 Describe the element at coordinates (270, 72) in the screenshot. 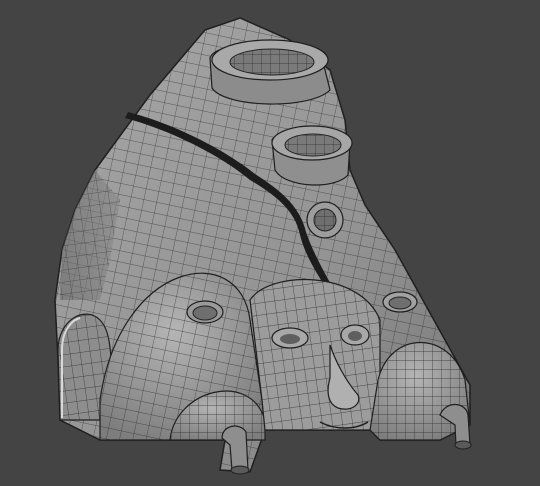

I see `chimney-vent-top` at that location.